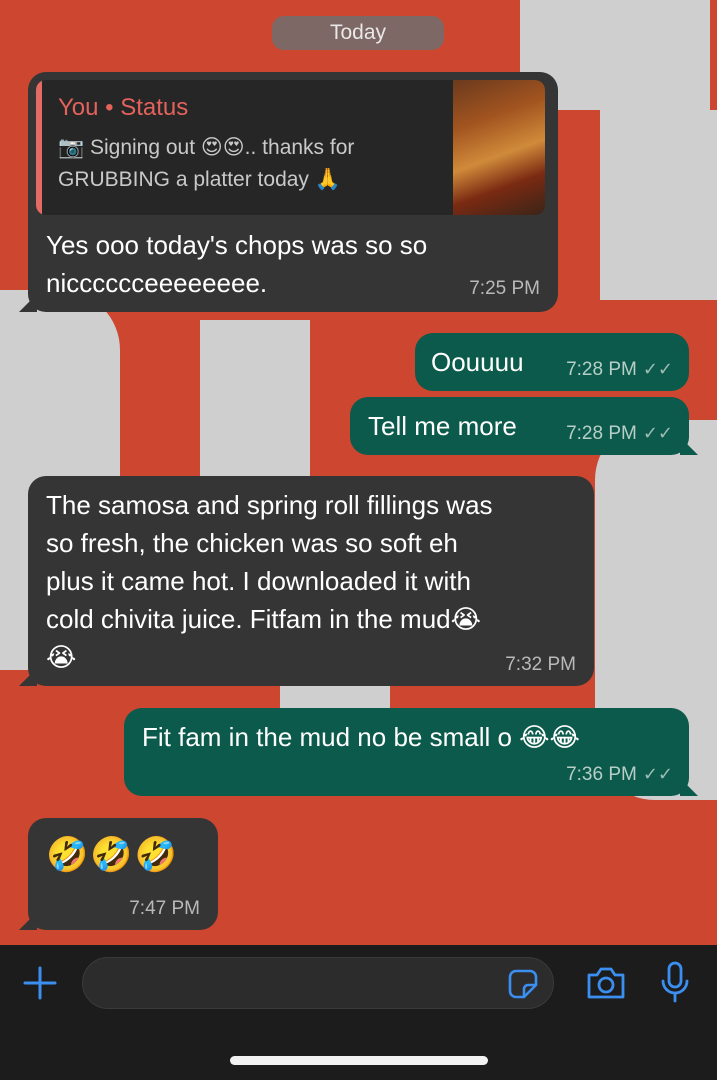 The height and width of the screenshot is (1080, 717). I want to click on message-time: 7:32 PM, so click(540, 664).